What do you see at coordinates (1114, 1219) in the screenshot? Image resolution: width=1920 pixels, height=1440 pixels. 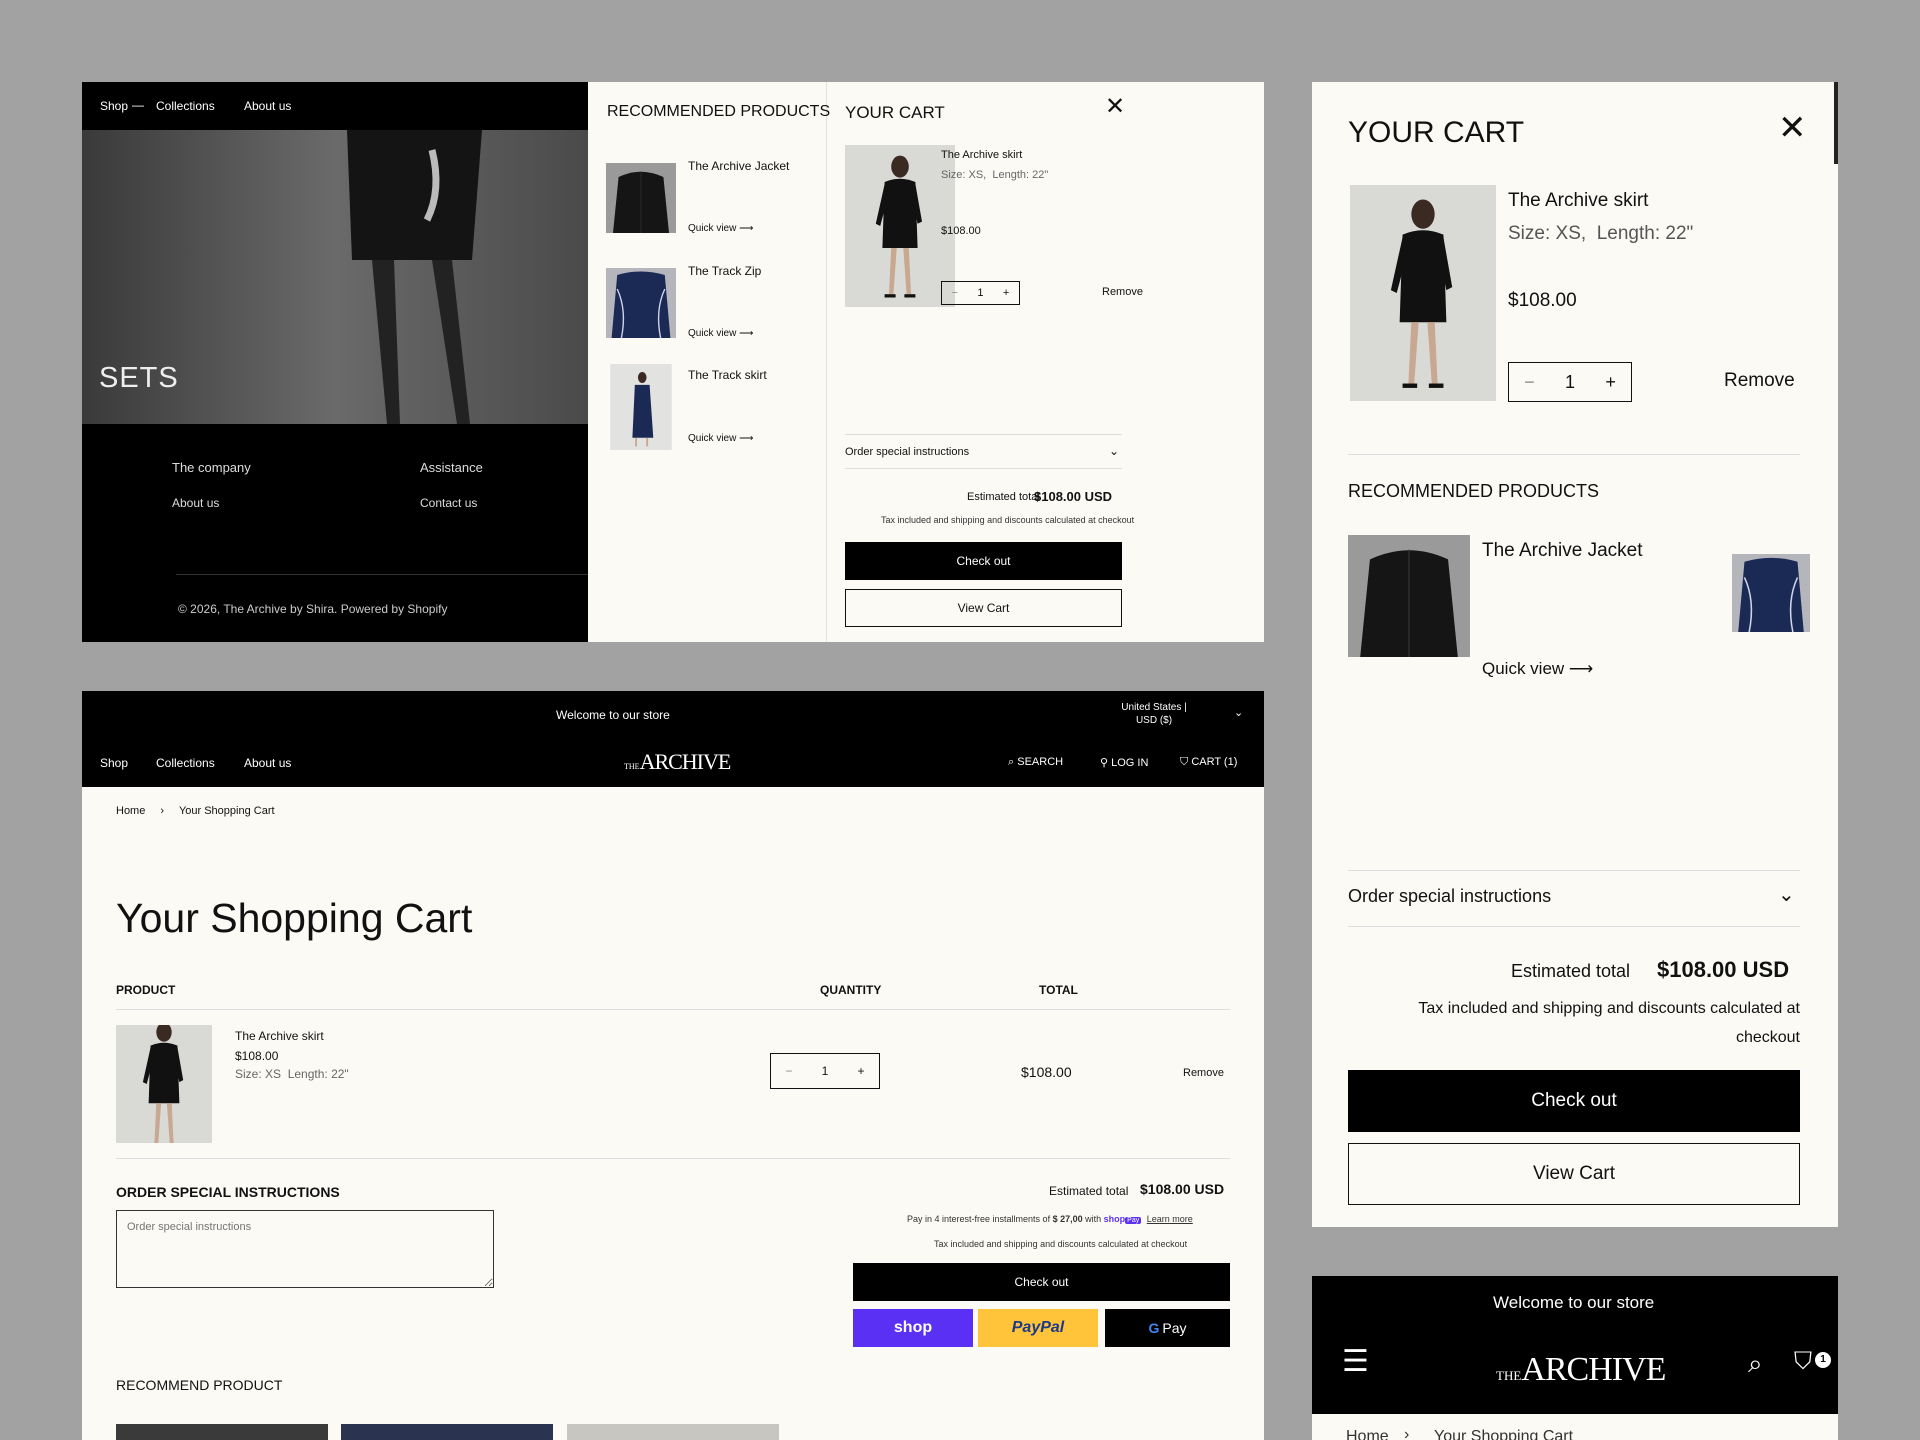 I see `shop-pay-logo: shop` at bounding box center [1114, 1219].